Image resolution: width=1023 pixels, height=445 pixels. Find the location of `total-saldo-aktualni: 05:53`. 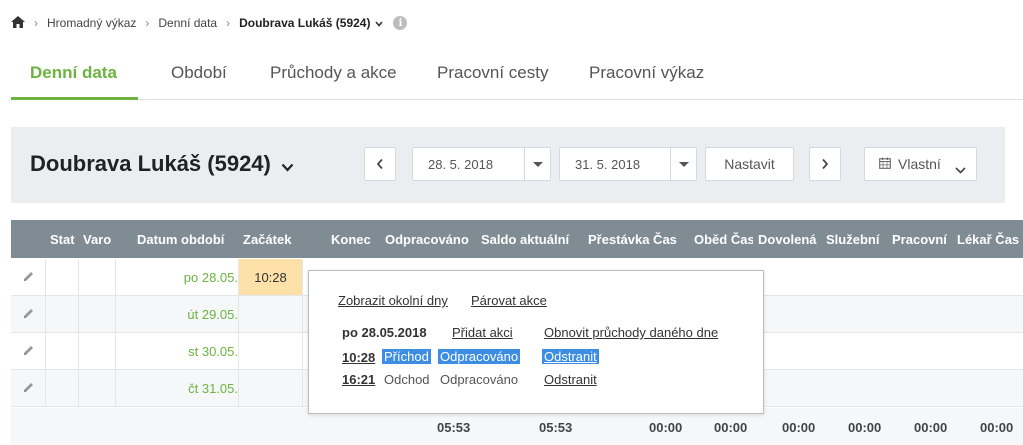

total-saldo-aktualni: 05:53 is located at coordinates (556, 427).